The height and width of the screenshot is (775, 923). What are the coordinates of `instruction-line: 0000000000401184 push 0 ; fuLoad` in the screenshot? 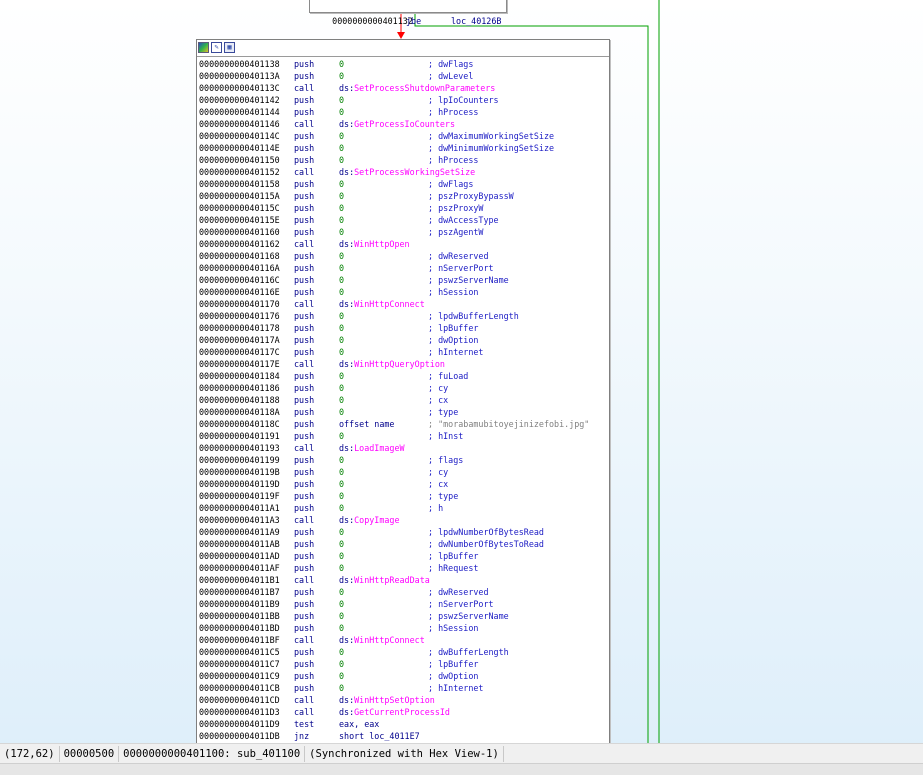 It's located at (404, 376).